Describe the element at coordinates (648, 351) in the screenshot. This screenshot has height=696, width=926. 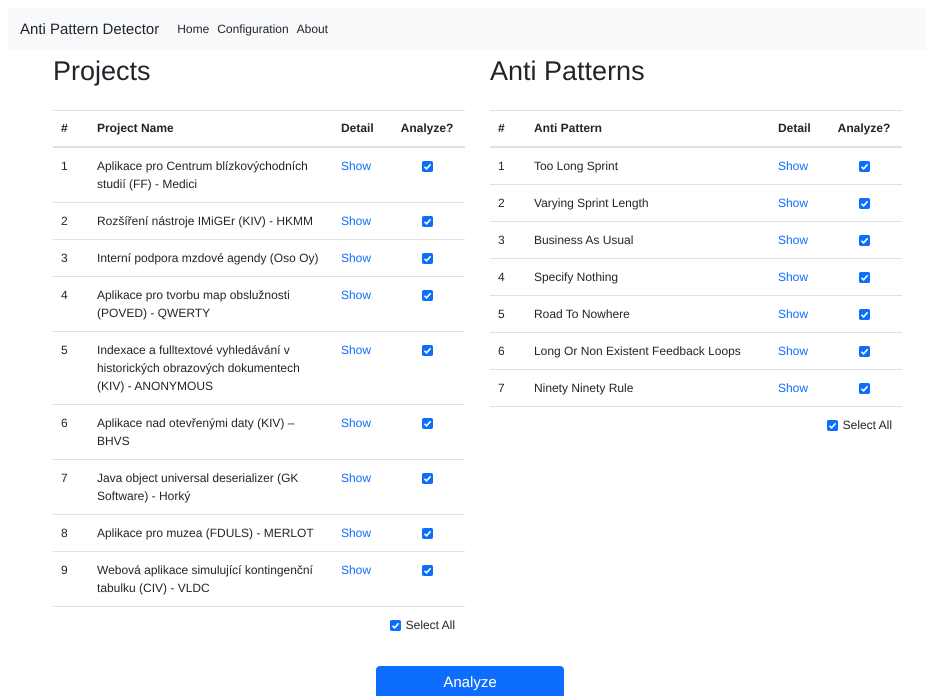
I see `table-cell: Long Or Non Existent Feedback Loops` at that location.